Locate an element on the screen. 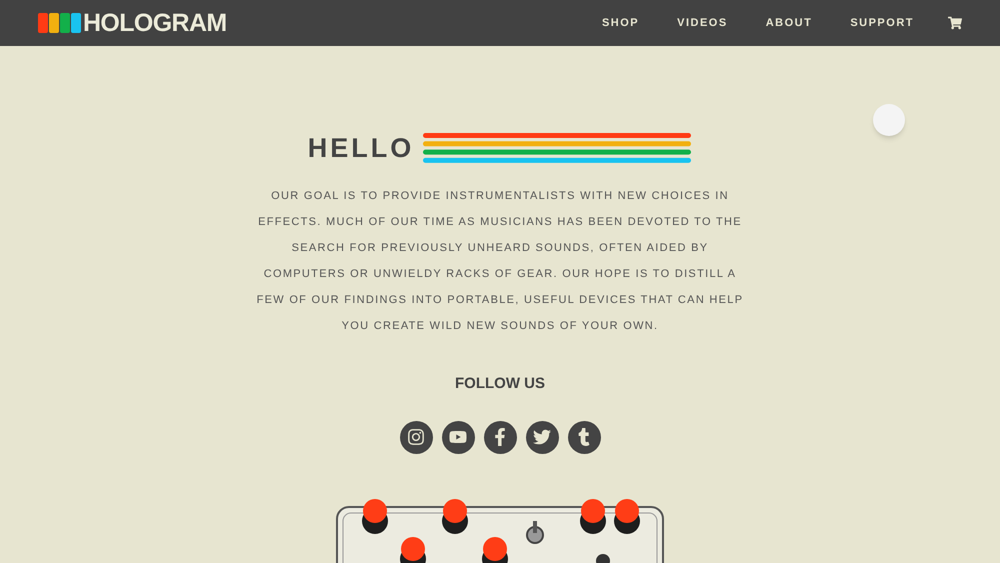 This screenshot has width=1000, height=563. hello-heading: HELLO is located at coordinates (361, 148).